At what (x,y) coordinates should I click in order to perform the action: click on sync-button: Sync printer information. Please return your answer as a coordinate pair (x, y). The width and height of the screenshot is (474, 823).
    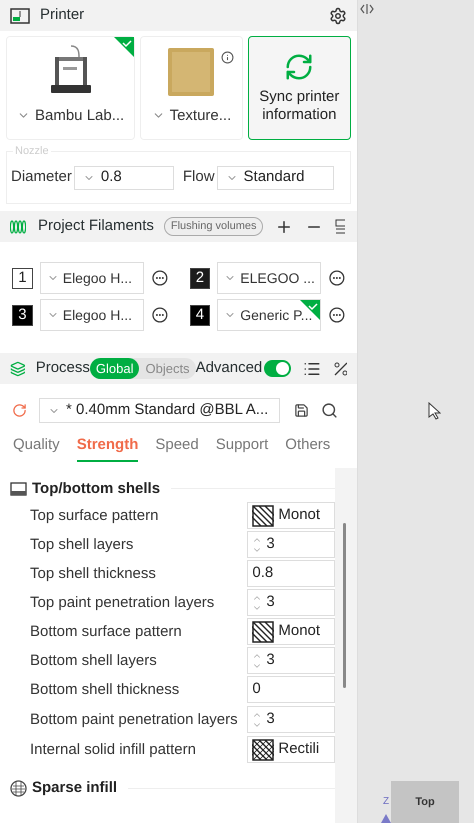
    Looking at the image, I should click on (300, 88).